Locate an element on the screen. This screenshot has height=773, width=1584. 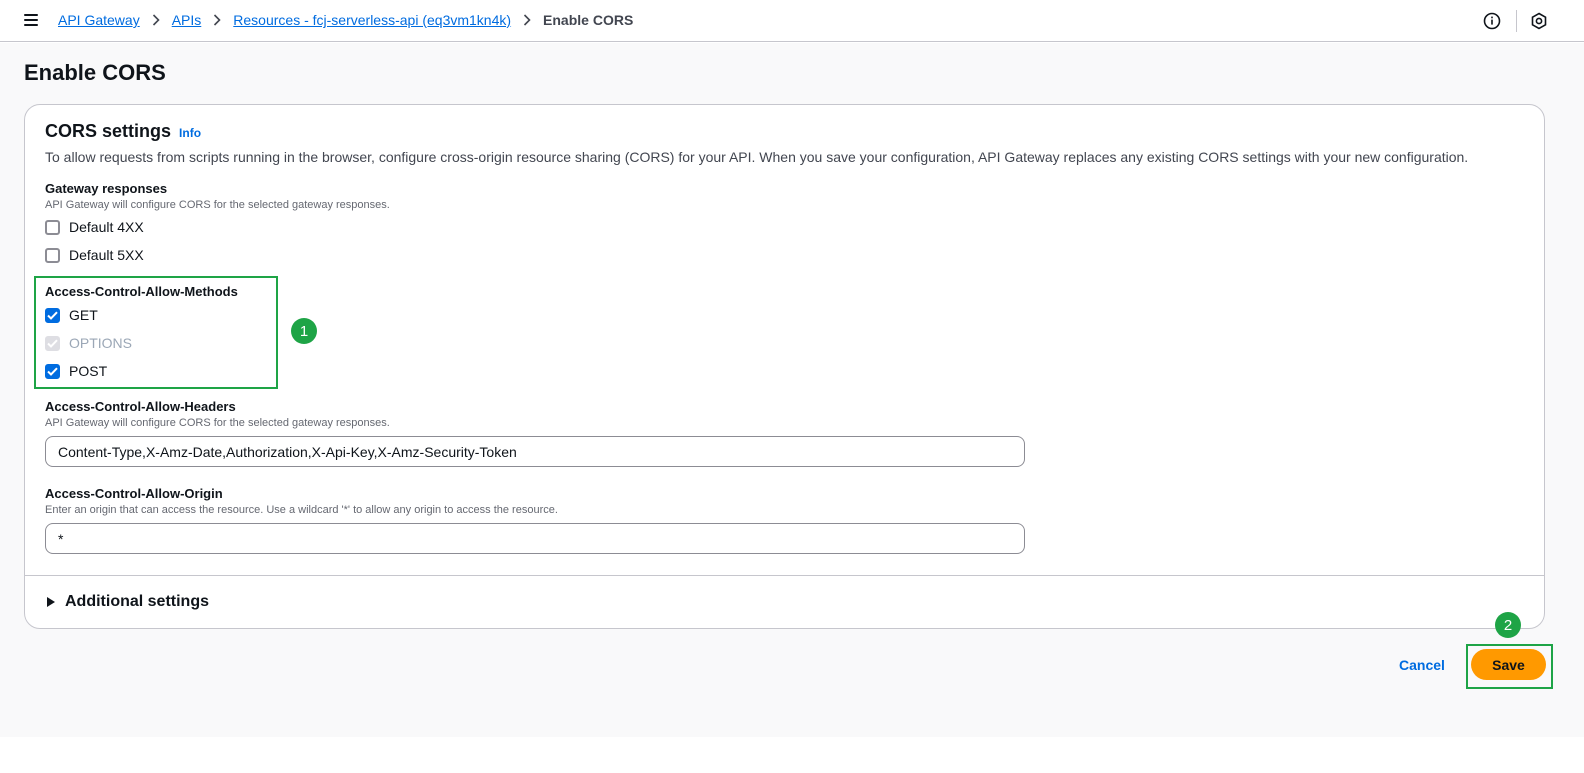
allow-headers-label: Access-Control-Allow-Headers is located at coordinates (140, 406).